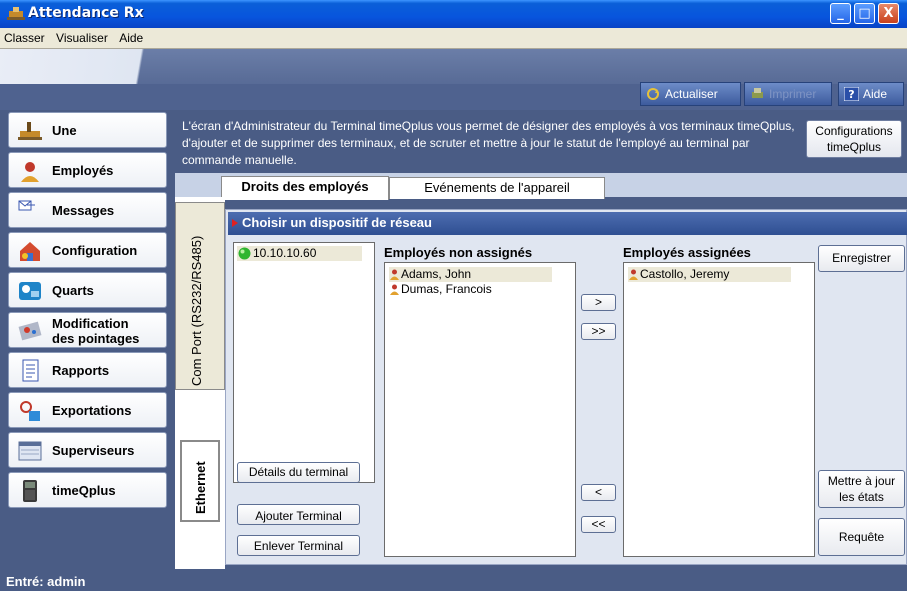 The height and width of the screenshot is (591, 907). What do you see at coordinates (598, 492) in the screenshot?
I see `move-left-button: <` at bounding box center [598, 492].